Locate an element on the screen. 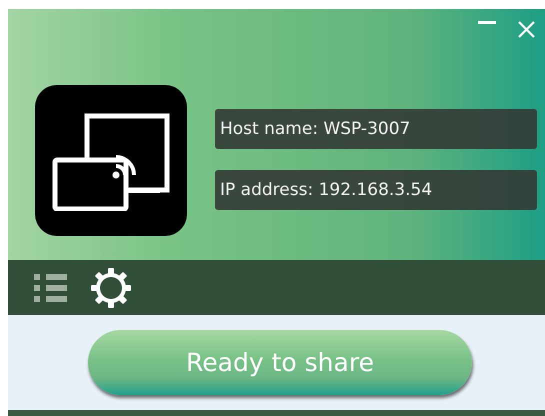  settings-icon is located at coordinates (111, 287).